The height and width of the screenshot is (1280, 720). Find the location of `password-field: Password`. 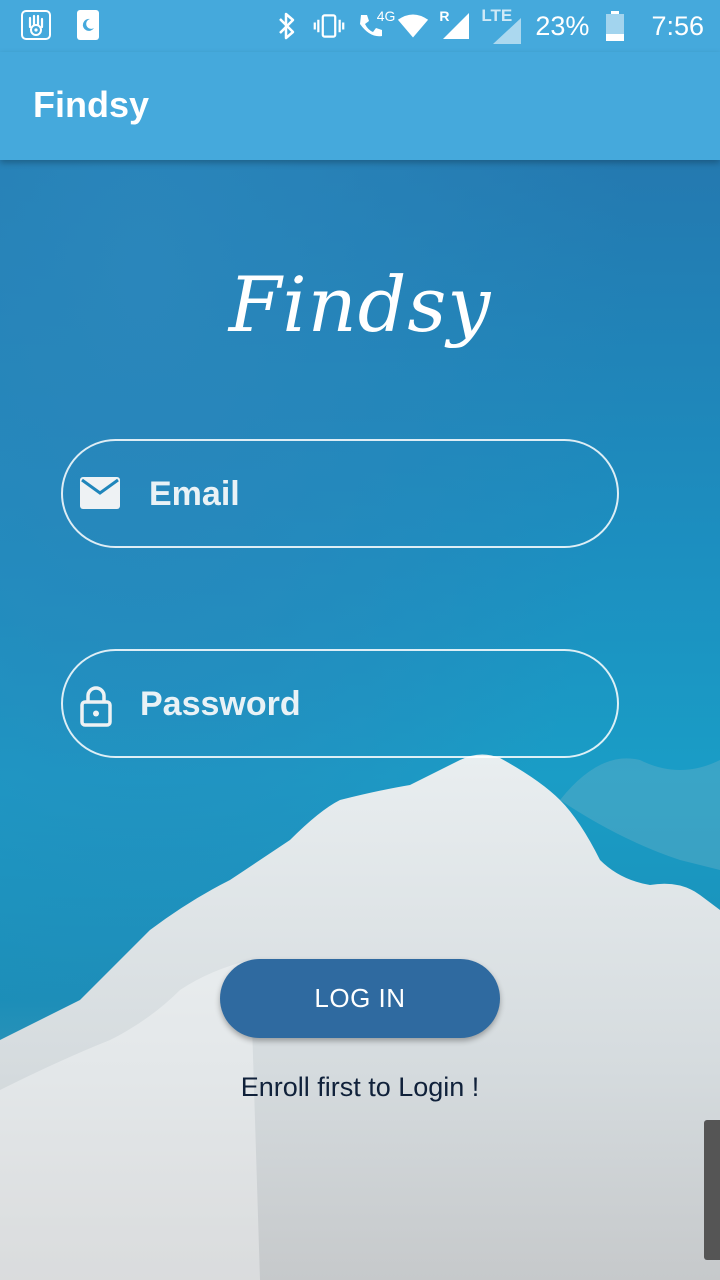

password-field: Password is located at coordinates (340, 703).